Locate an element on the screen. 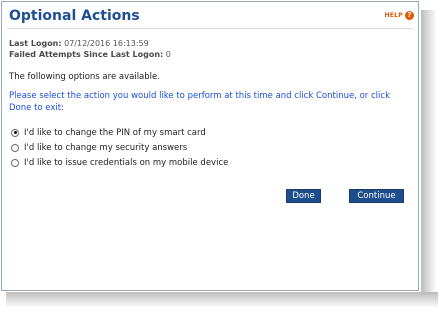 Image resolution: width=444 pixels, height=312 pixels. window-shadow-right is located at coordinates (429, 152).